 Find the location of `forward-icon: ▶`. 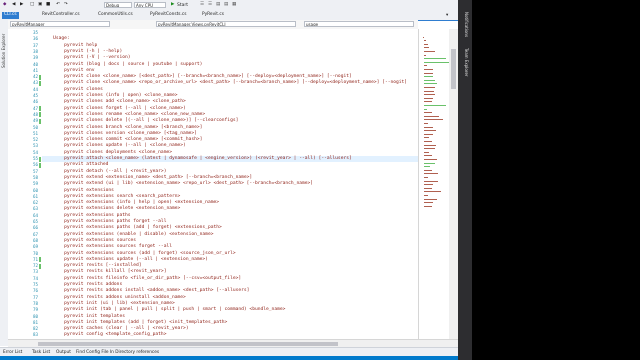

forward-icon: ▶ is located at coordinates (21, 4).